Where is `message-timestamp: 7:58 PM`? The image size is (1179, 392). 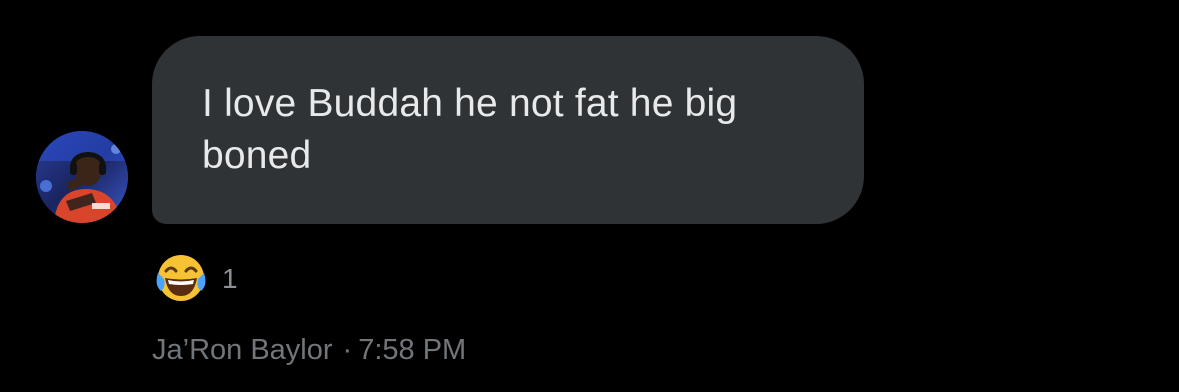 message-timestamp: 7:58 PM is located at coordinates (412, 350).